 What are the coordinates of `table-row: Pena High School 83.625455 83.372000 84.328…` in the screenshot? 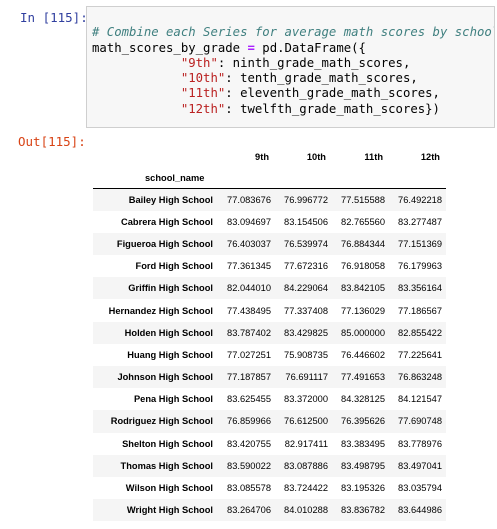 It's located at (269, 399).